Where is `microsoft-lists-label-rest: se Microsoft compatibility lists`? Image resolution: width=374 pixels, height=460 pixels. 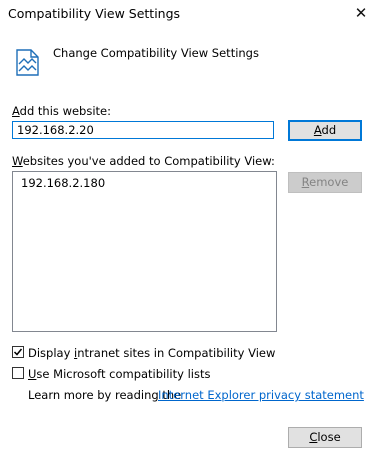 microsoft-lists-label-rest: se Microsoft compatibility lists is located at coordinates (123, 374).